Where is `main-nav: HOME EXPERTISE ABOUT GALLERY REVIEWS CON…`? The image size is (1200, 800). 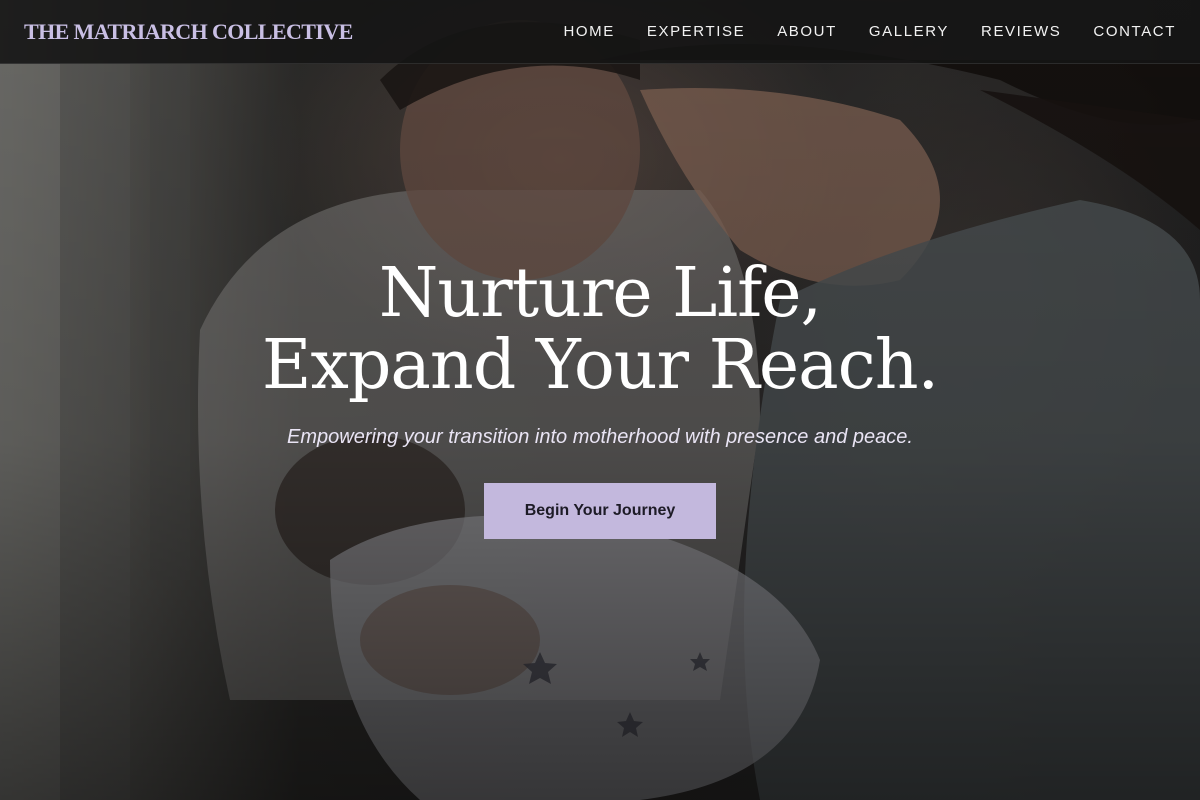
main-nav: HOME EXPERTISE ABOUT GALLERY REVIEWS CON… is located at coordinates (861, 32).